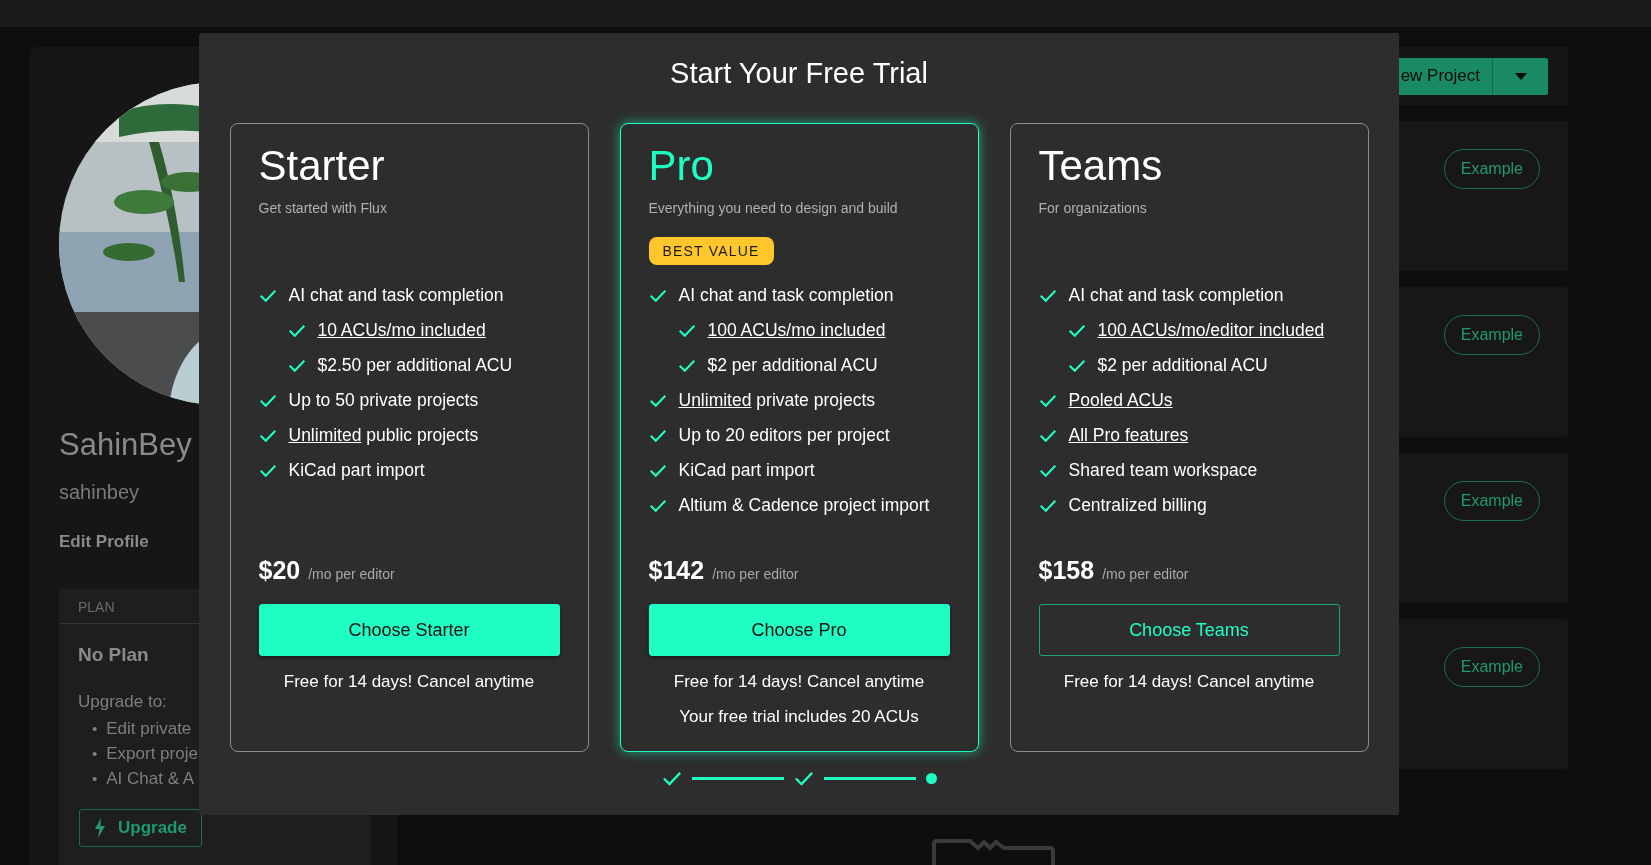 The width and height of the screenshot is (1651, 865). I want to click on best-value-badge: BEST VALUE, so click(711, 251).